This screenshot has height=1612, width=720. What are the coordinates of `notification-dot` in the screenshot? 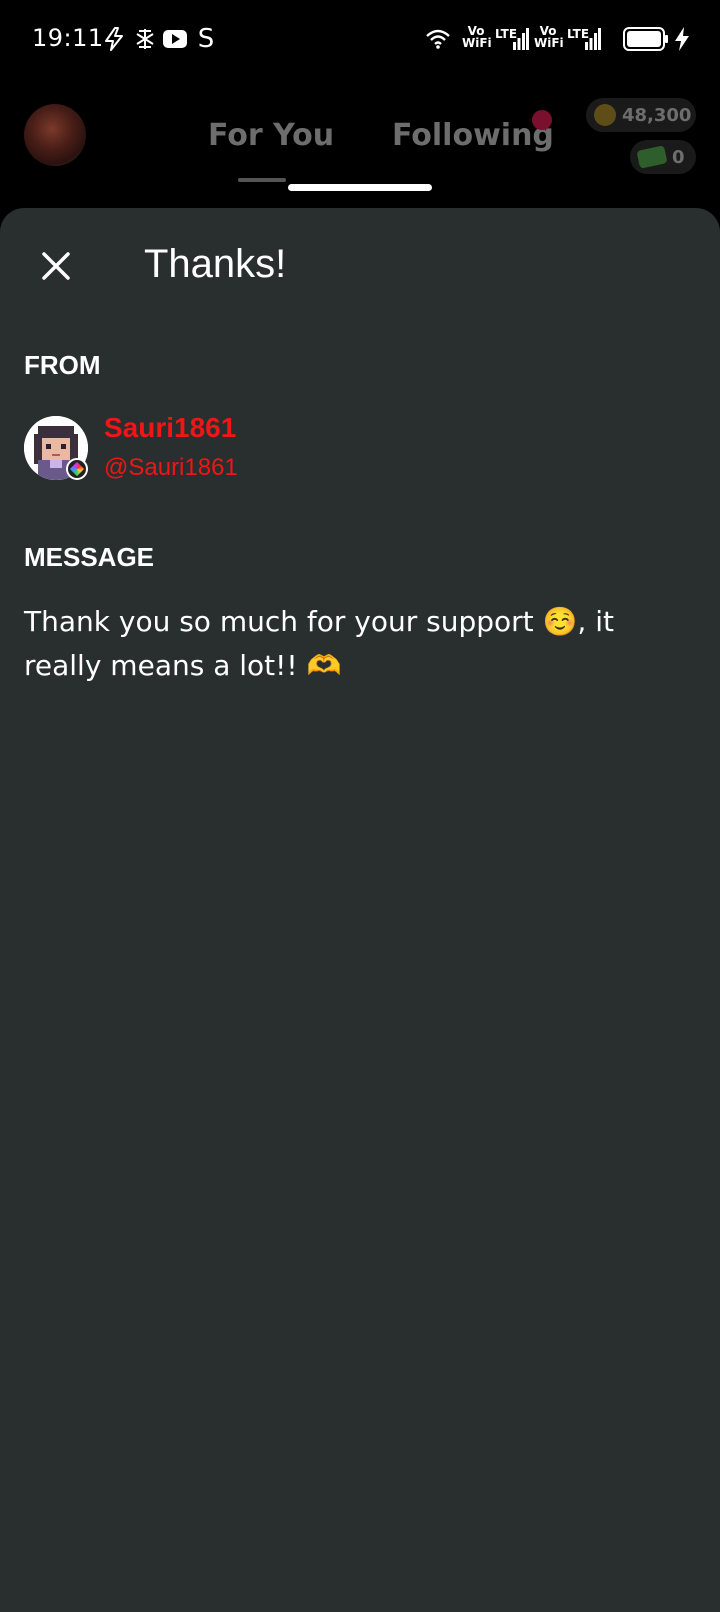 It's located at (542, 120).